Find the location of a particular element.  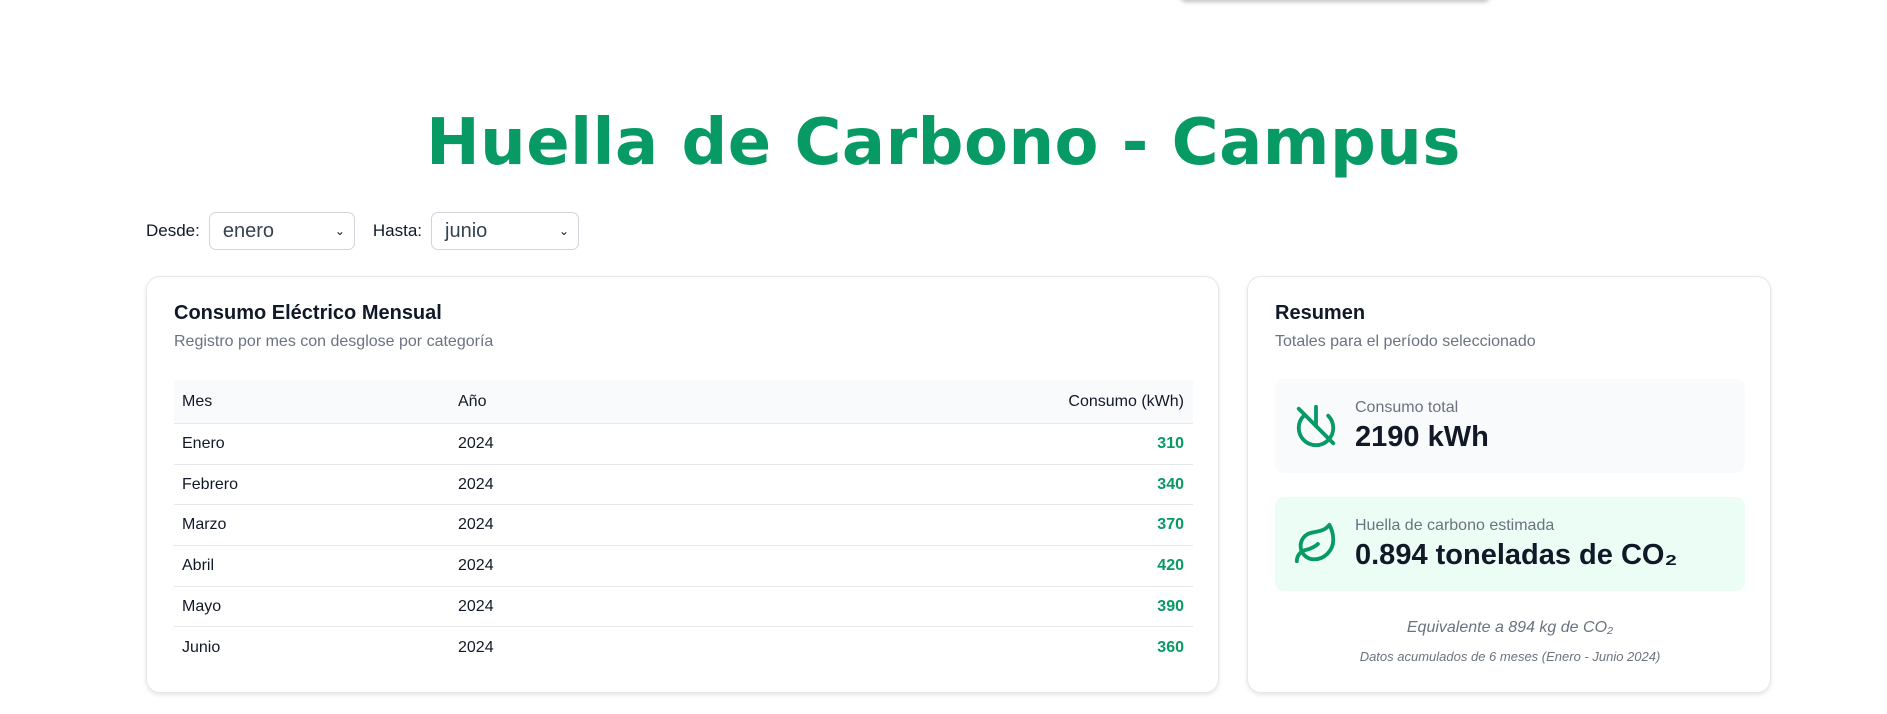

cell-kwh: 360 is located at coordinates (1170, 647).